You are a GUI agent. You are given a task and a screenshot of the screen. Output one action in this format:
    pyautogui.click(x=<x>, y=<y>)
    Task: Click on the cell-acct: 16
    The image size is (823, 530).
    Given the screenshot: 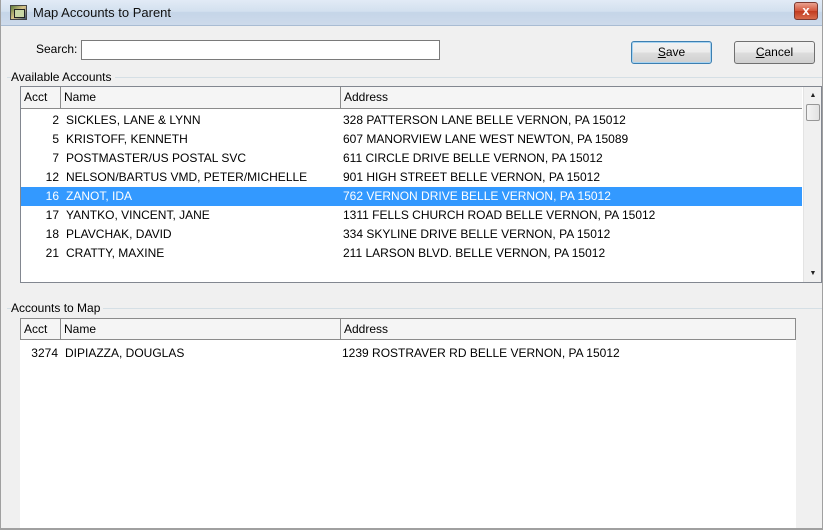 What is the action you would take?
    pyautogui.click(x=52, y=196)
    